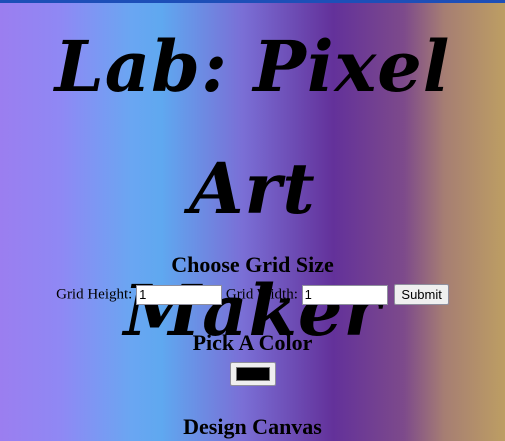  I want to click on top-accent-bar, so click(252, 1).